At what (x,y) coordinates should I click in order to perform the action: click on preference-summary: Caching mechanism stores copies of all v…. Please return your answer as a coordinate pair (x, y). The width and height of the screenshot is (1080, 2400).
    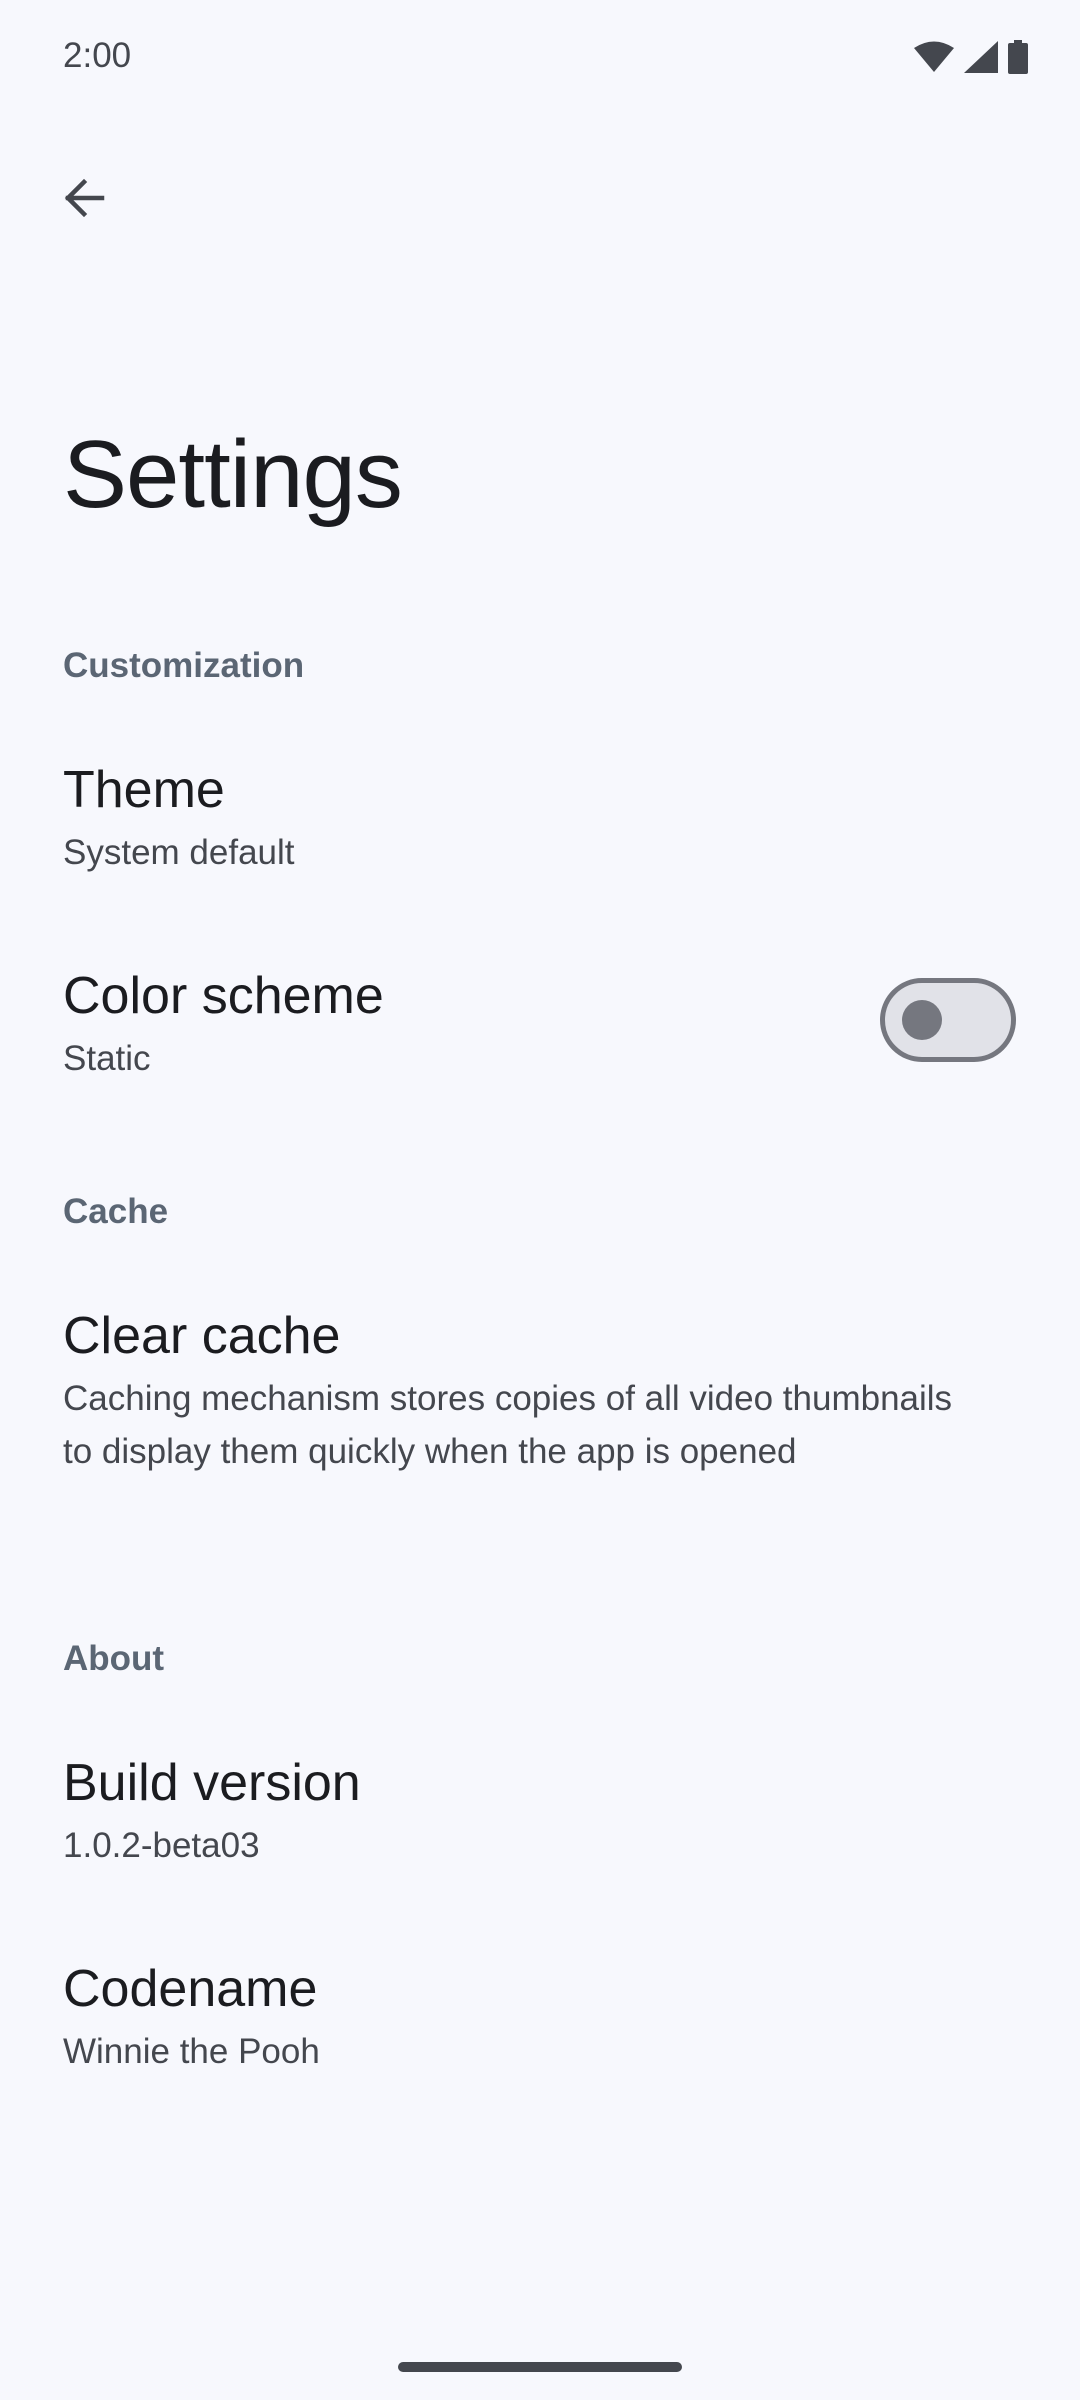
    Looking at the image, I should click on (508, 1425).